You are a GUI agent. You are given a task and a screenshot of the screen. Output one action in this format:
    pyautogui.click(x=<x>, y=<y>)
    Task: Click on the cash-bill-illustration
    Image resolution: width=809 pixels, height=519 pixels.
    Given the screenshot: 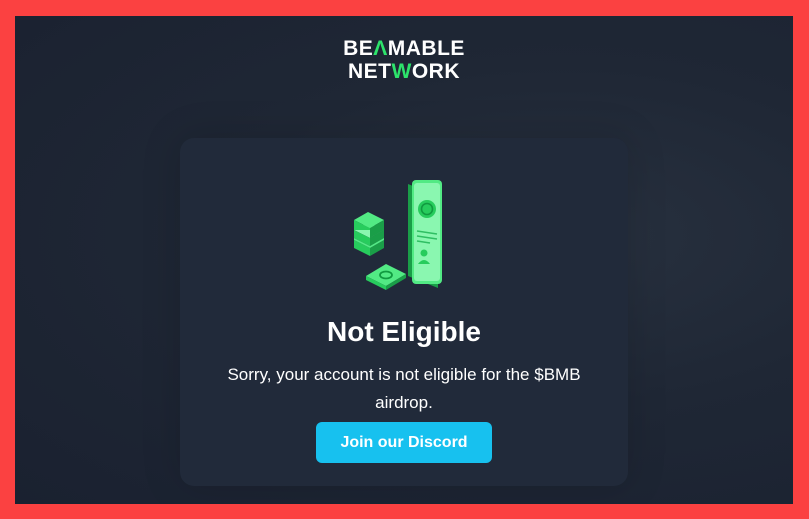 What is the action you would take?
    pyautogui.click(x=386, y=277)
    